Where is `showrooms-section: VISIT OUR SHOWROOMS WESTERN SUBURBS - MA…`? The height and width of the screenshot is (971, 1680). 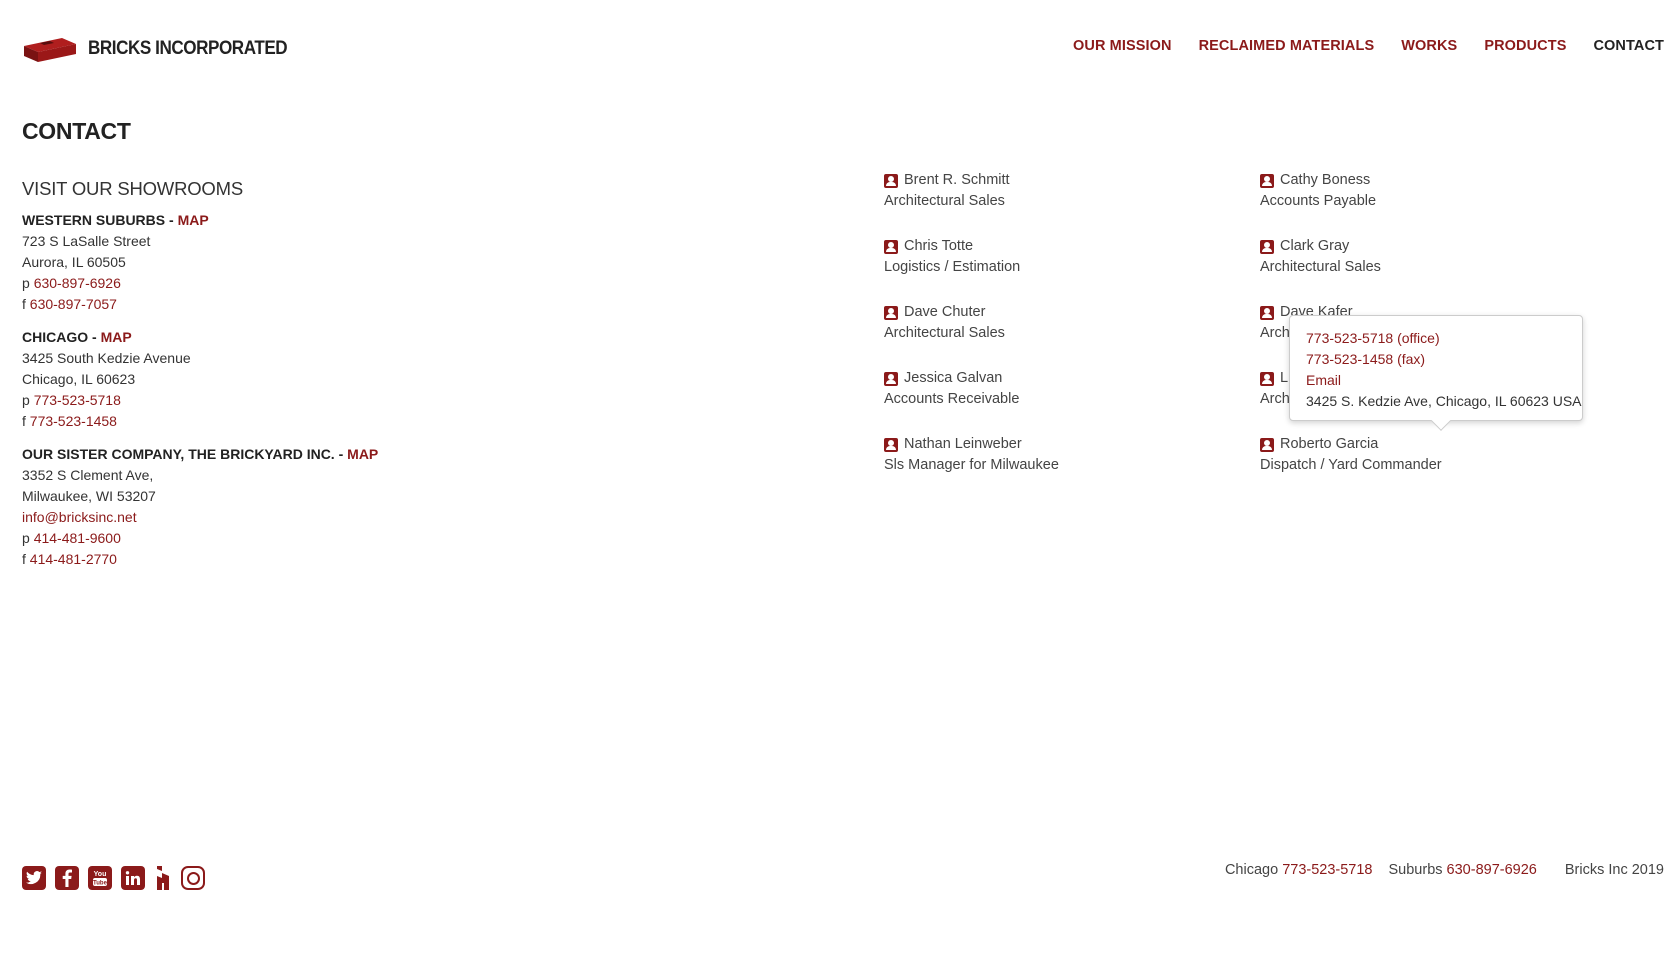
showrooms-section: VISIT OUR SHOWROOMS WESTERN SUBURBS - MA… is located at coordinates (272, 380).